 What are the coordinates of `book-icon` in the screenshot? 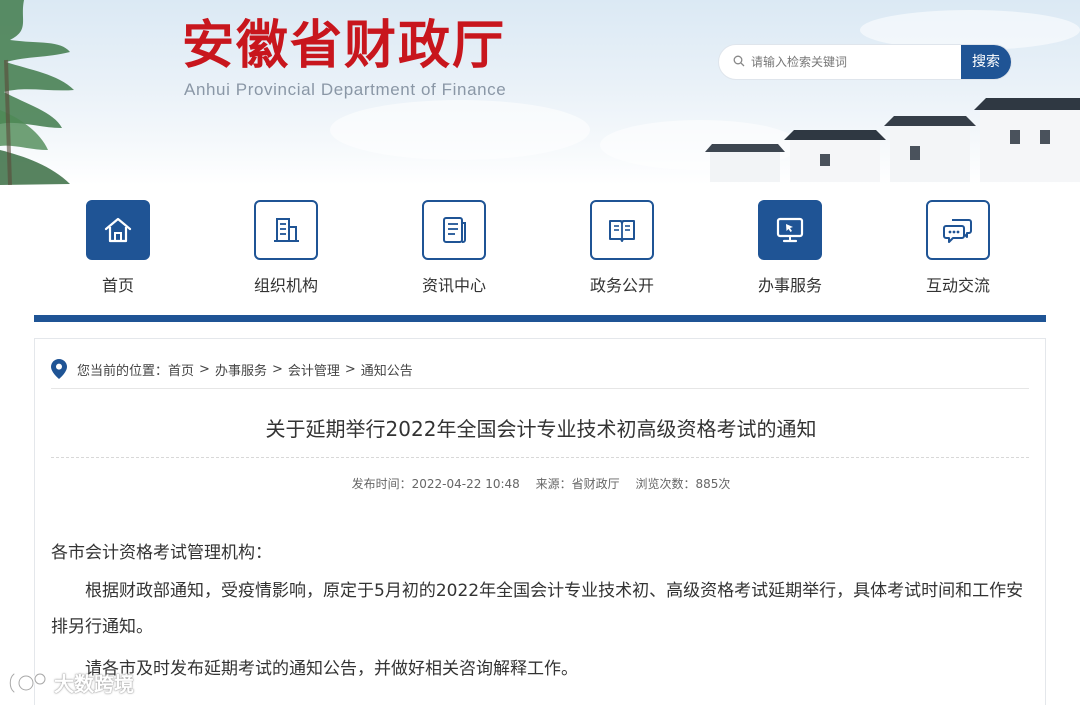 It's located at (622, 231).